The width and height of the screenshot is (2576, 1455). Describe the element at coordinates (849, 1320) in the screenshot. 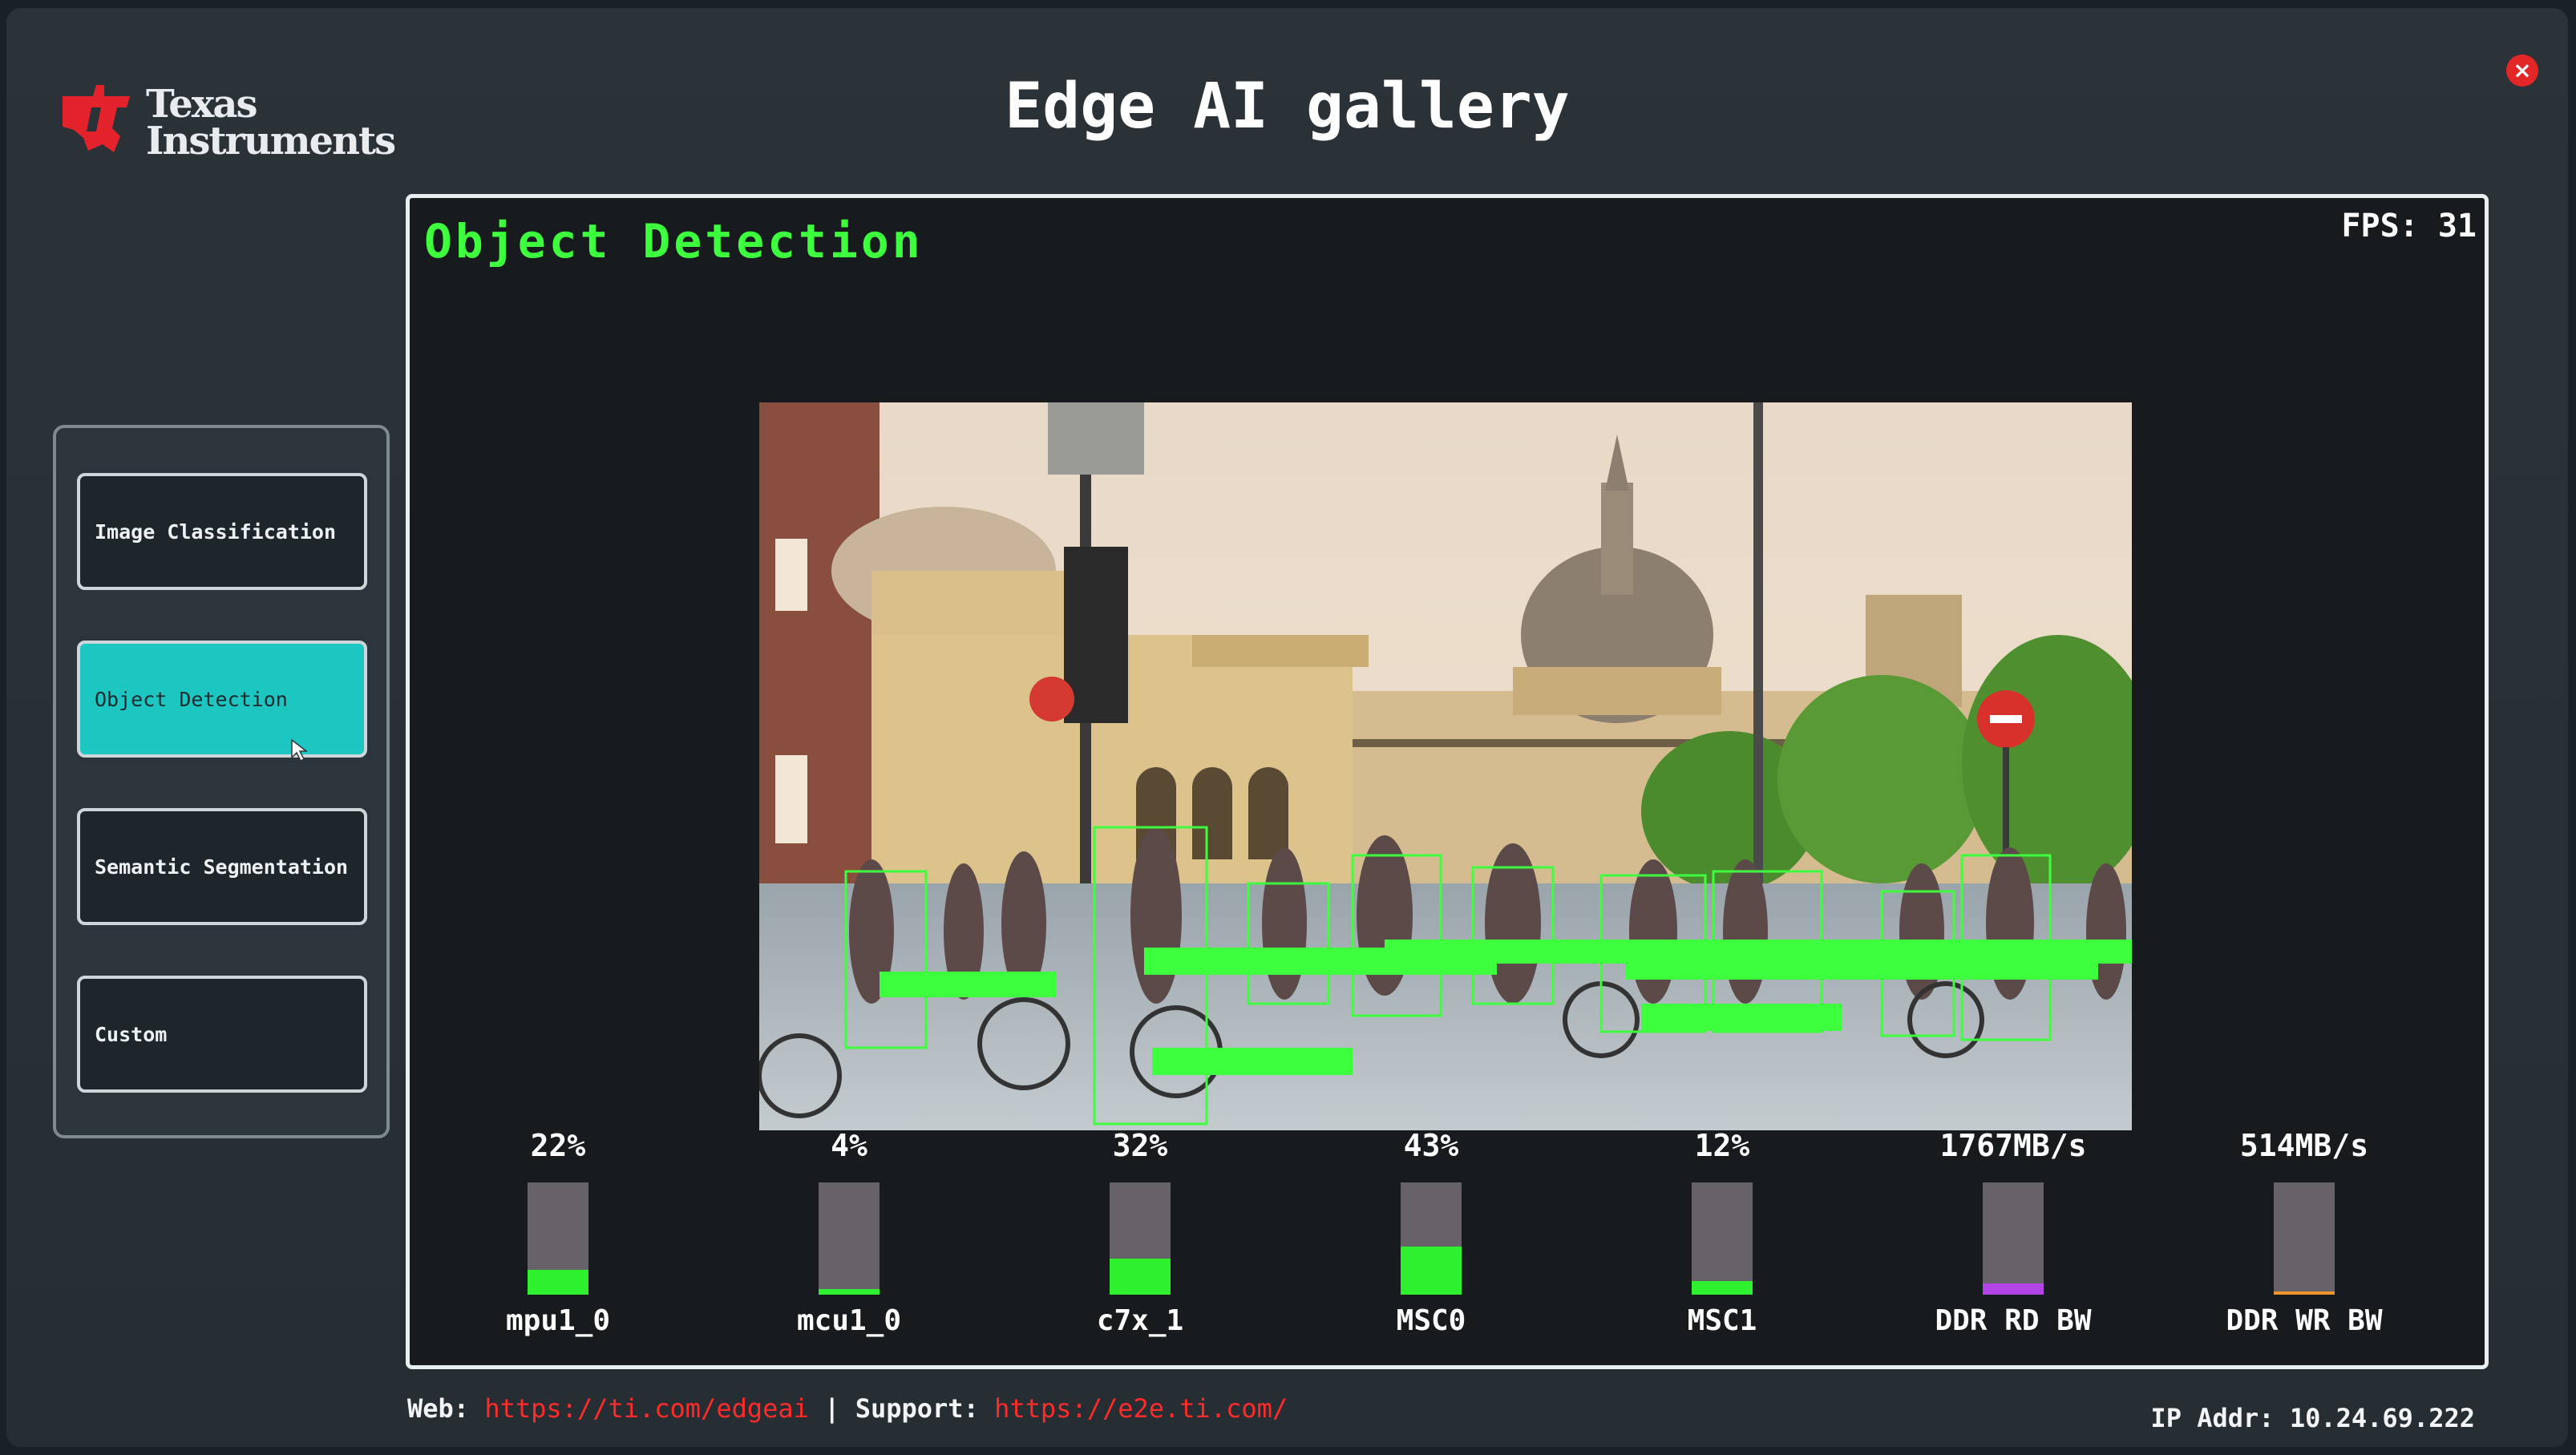

I see `stat-label: mcu1_0` at that location.